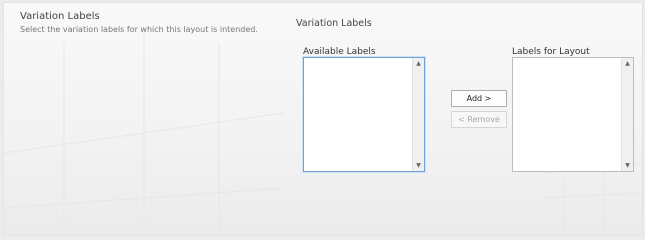 This screenshot has width=645, height=240. I want to click on add-button: Add >, so click(479, 98).